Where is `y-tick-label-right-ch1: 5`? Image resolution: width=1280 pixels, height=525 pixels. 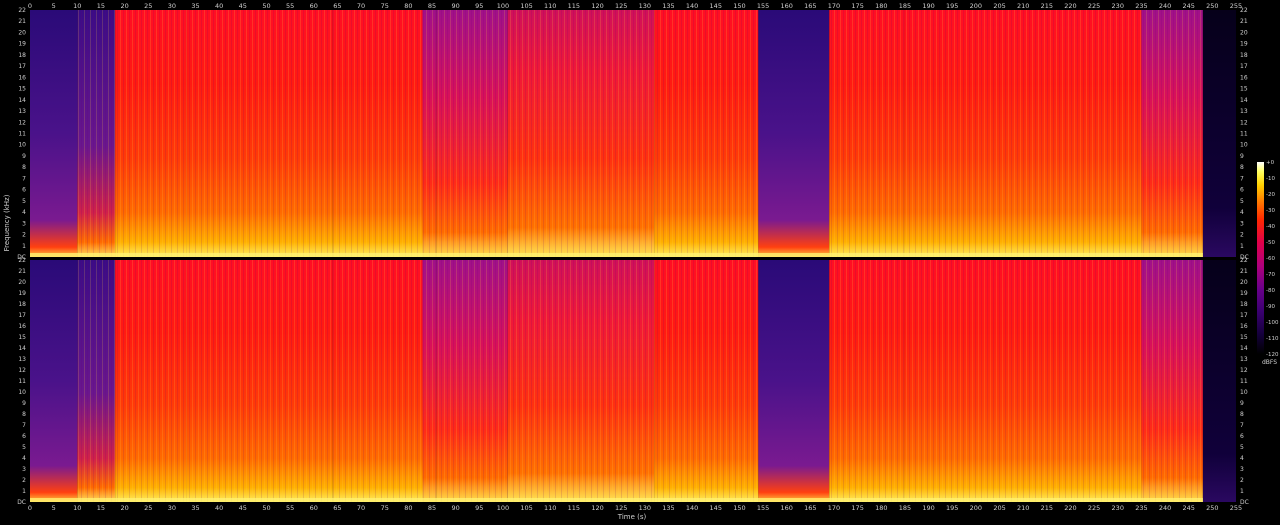
y-tick-label-right-ch1: 5 is located at coordinates (1242, 201).